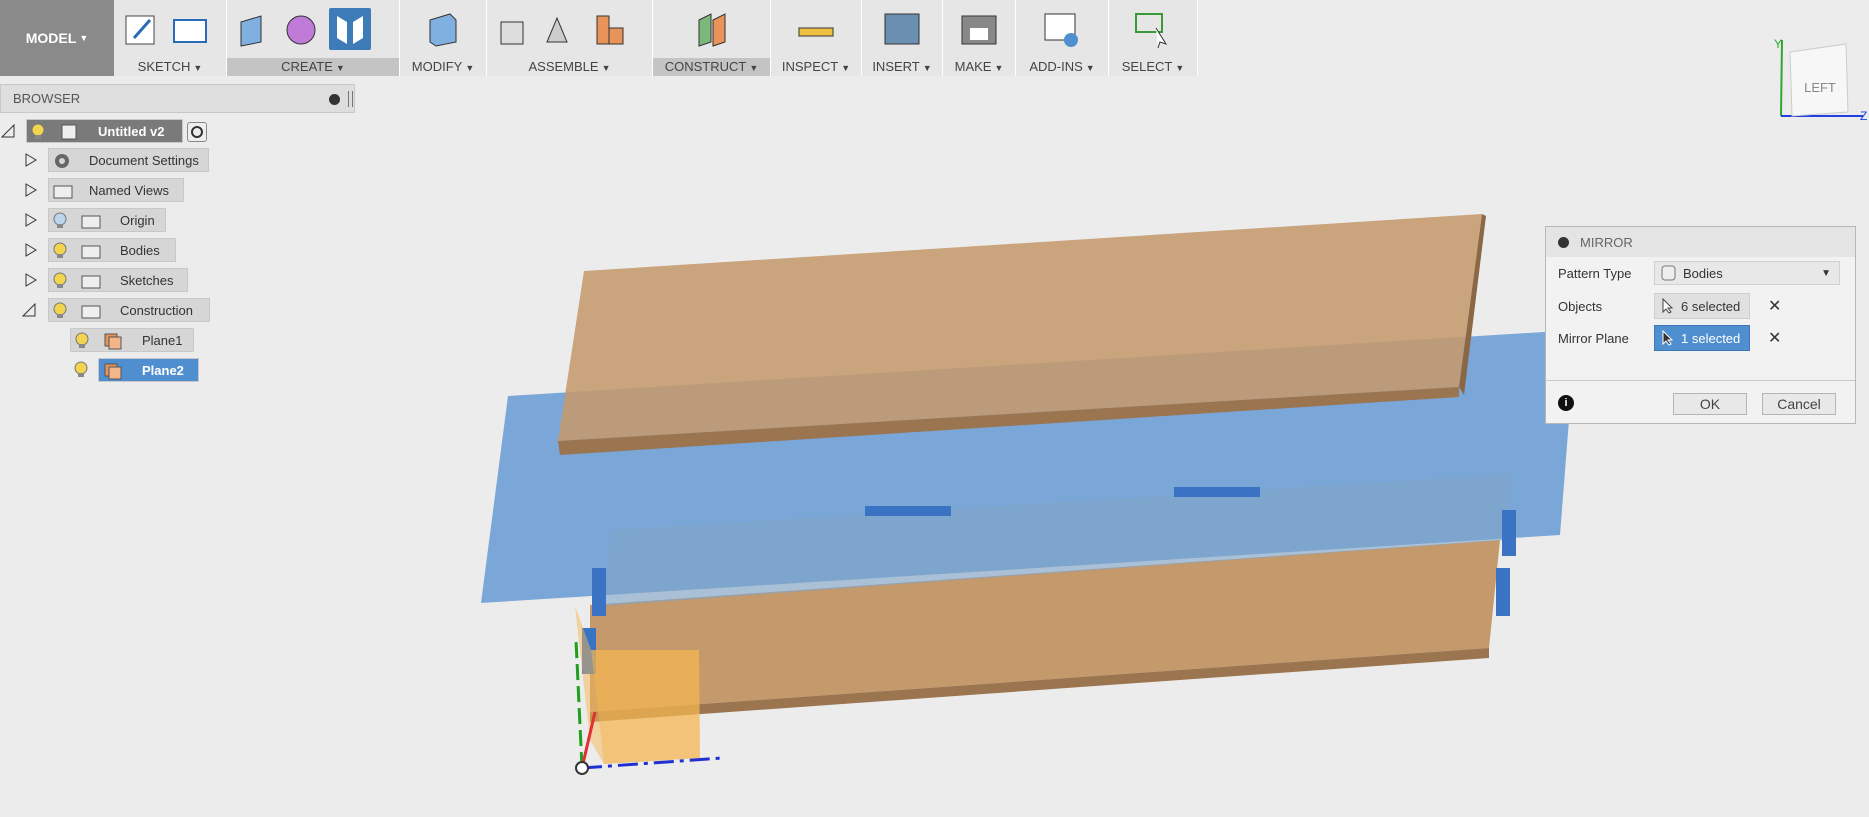 The image size is (1869, 817). I want to click on tree-item-label: Named Views, so click(129, 190).